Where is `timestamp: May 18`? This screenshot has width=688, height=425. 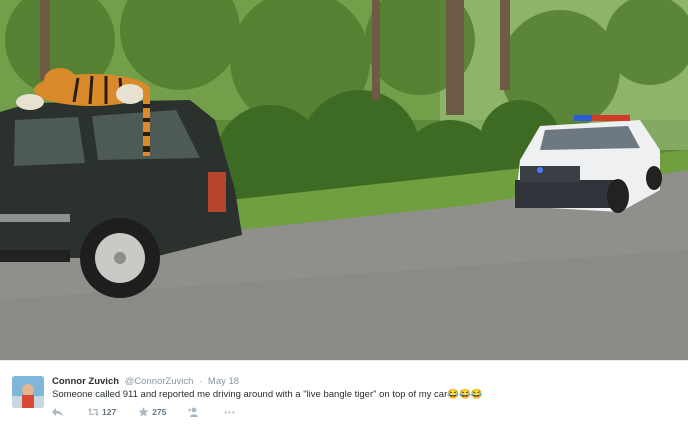 timestamp: May 18 is located at coordinates (223, 381).